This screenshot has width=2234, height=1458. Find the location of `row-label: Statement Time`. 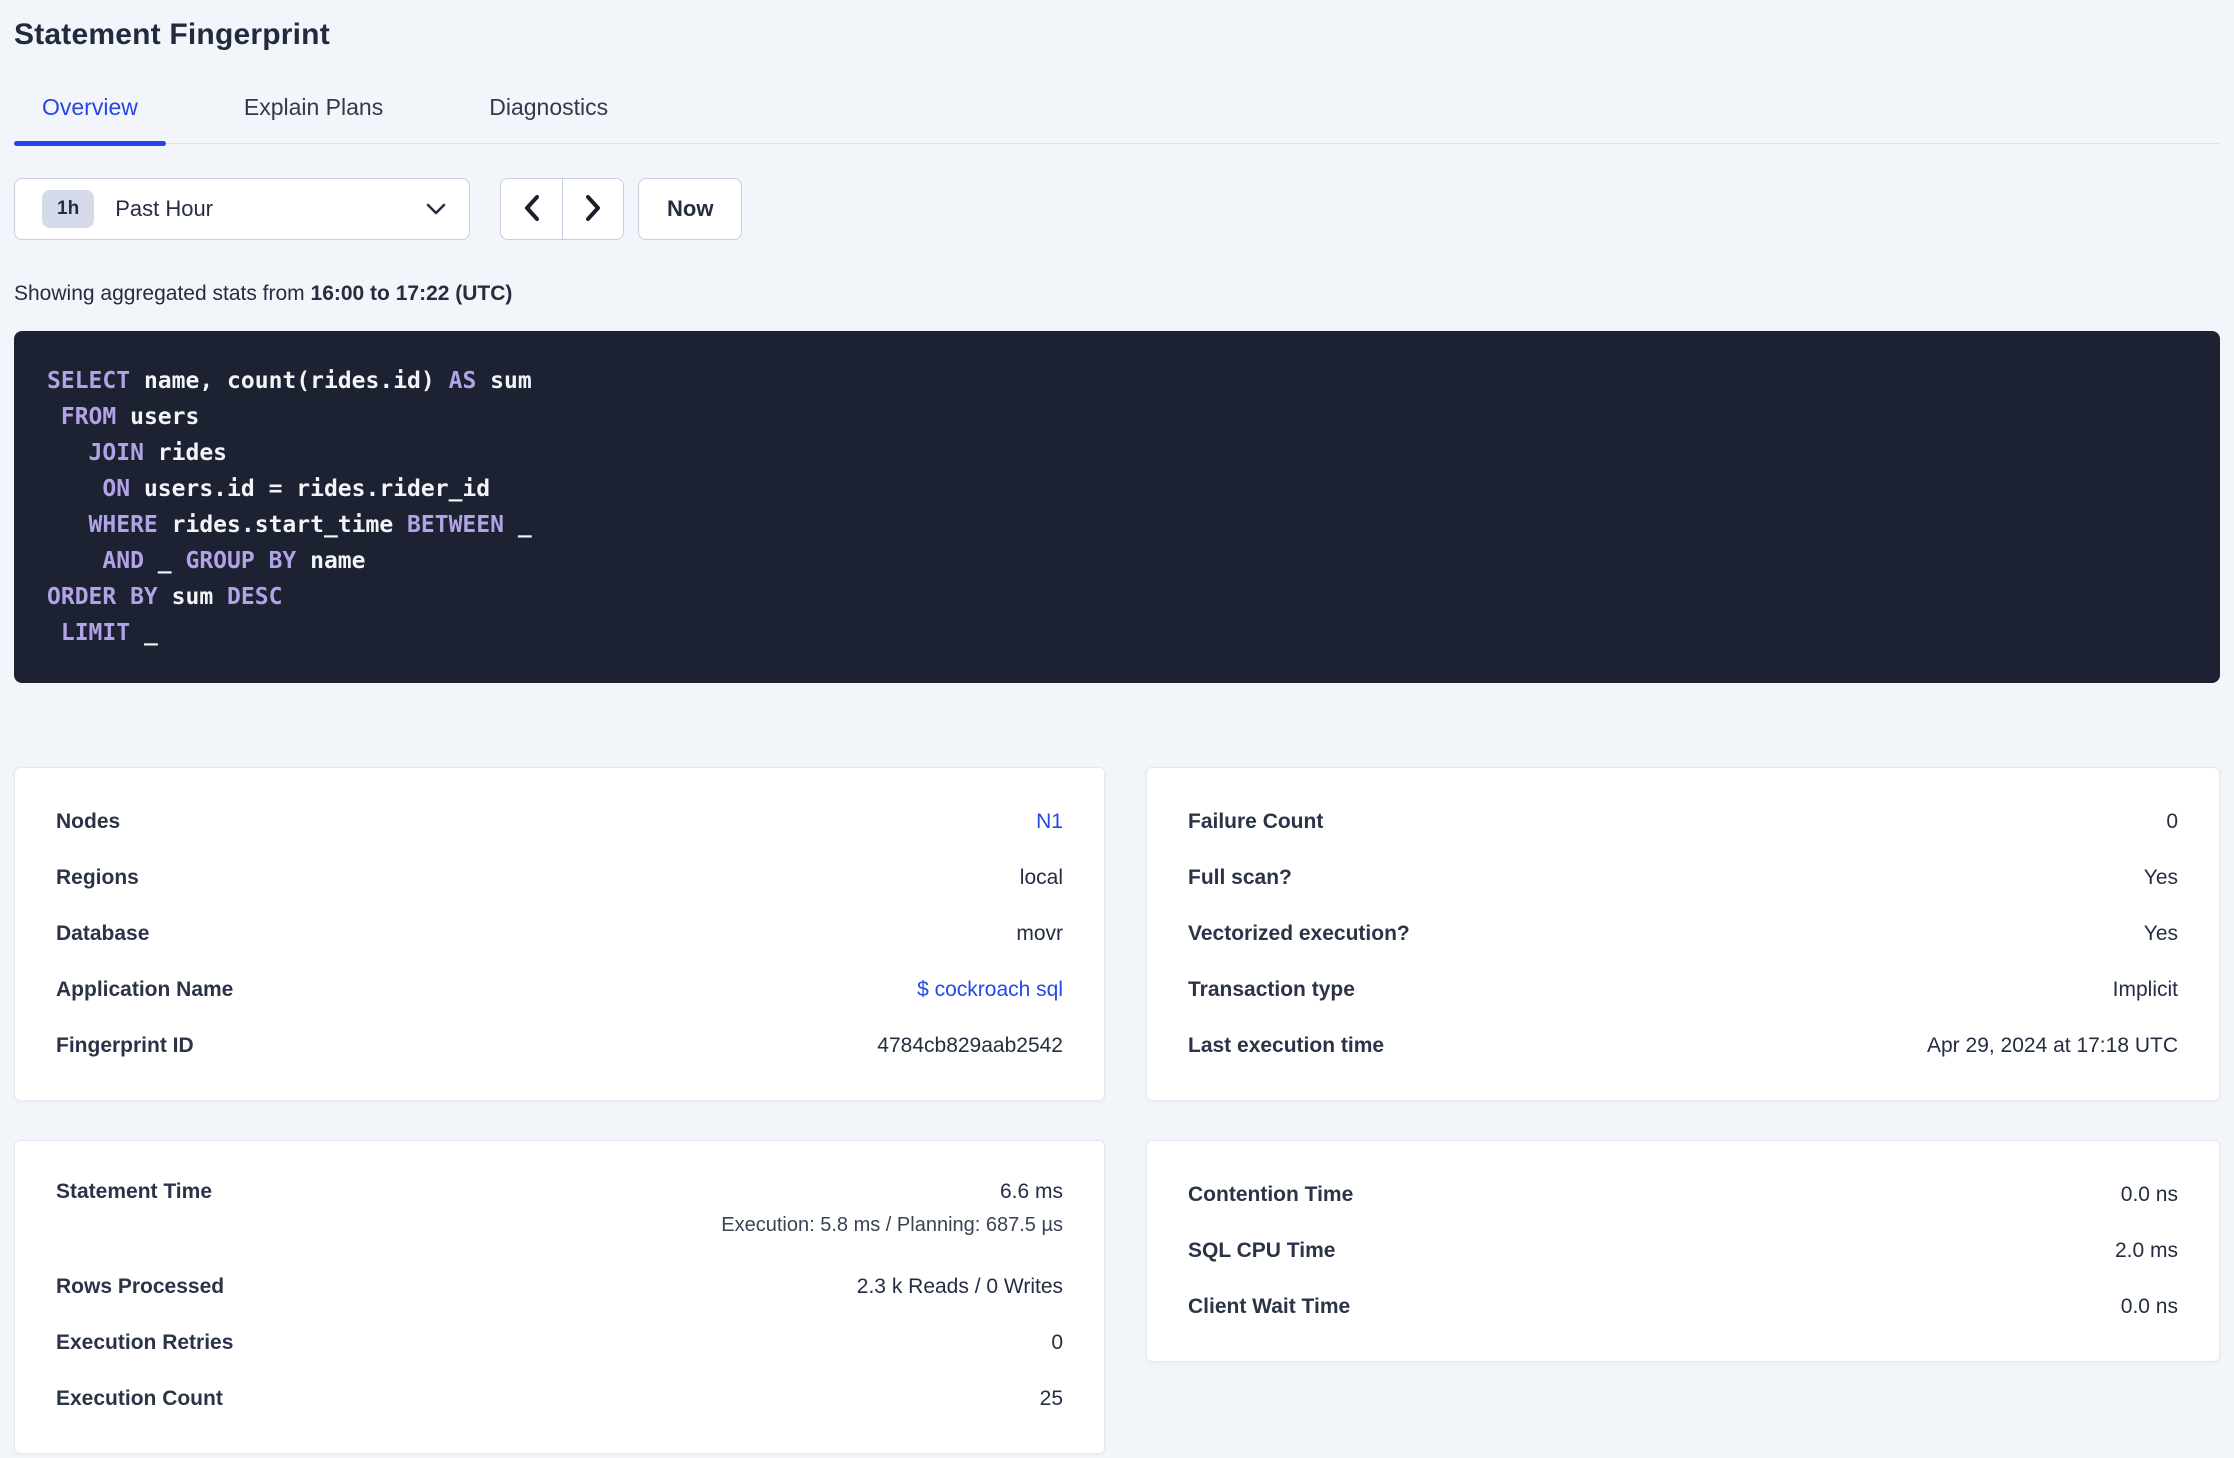

row-label: Statement Time is located at coordinates (134, 1191).